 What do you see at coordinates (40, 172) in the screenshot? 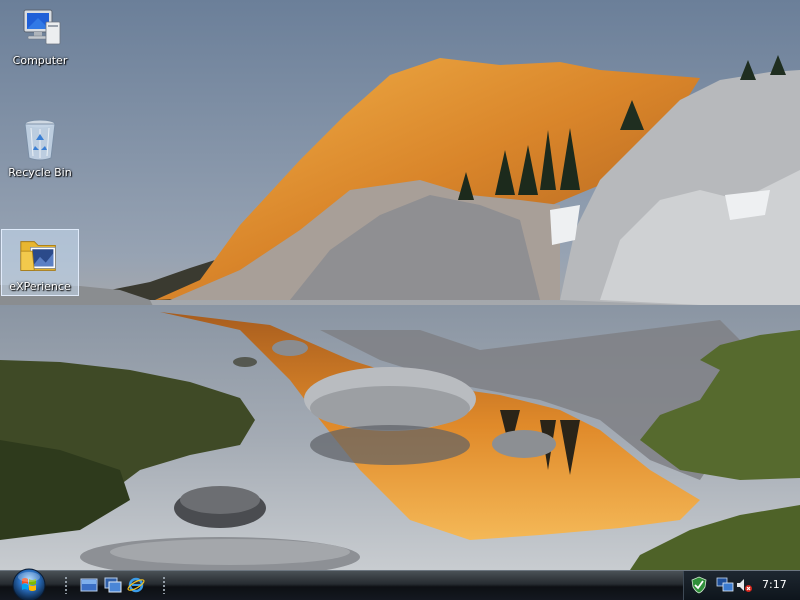
I see `desktop-icon-label: Recycle Bin` at bounding box center [40, 172].